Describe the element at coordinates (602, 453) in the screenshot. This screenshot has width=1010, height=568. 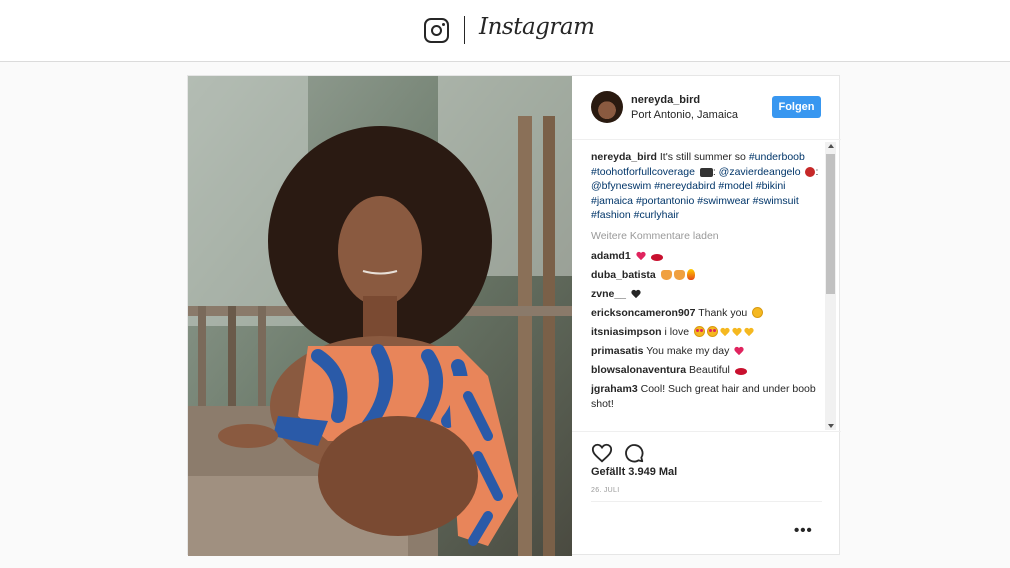
I see `heart-outline-icon` at that location.